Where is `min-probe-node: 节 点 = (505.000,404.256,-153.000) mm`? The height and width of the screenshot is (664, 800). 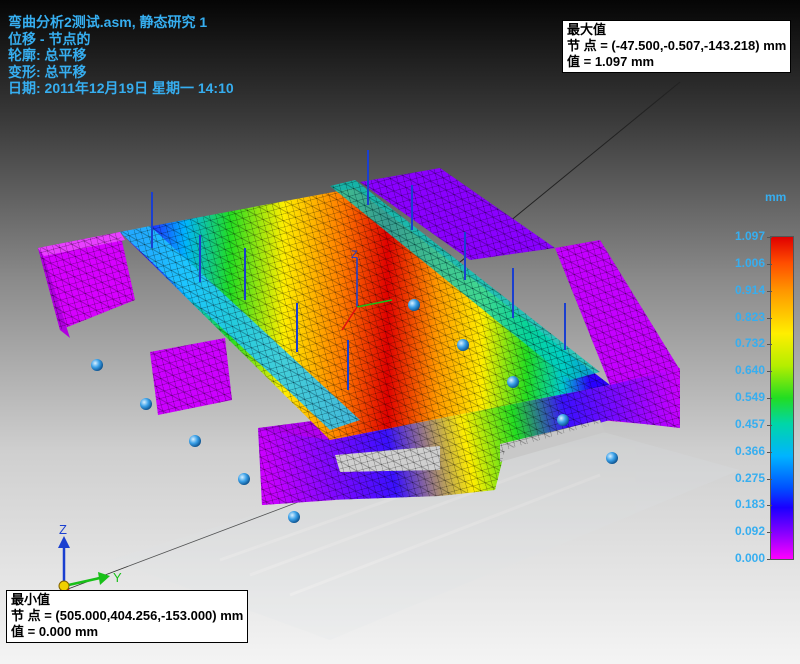 min-probe-node: 节 点 = (505.000,404.256,-153.000) mm is located at coordinates (127, 615).